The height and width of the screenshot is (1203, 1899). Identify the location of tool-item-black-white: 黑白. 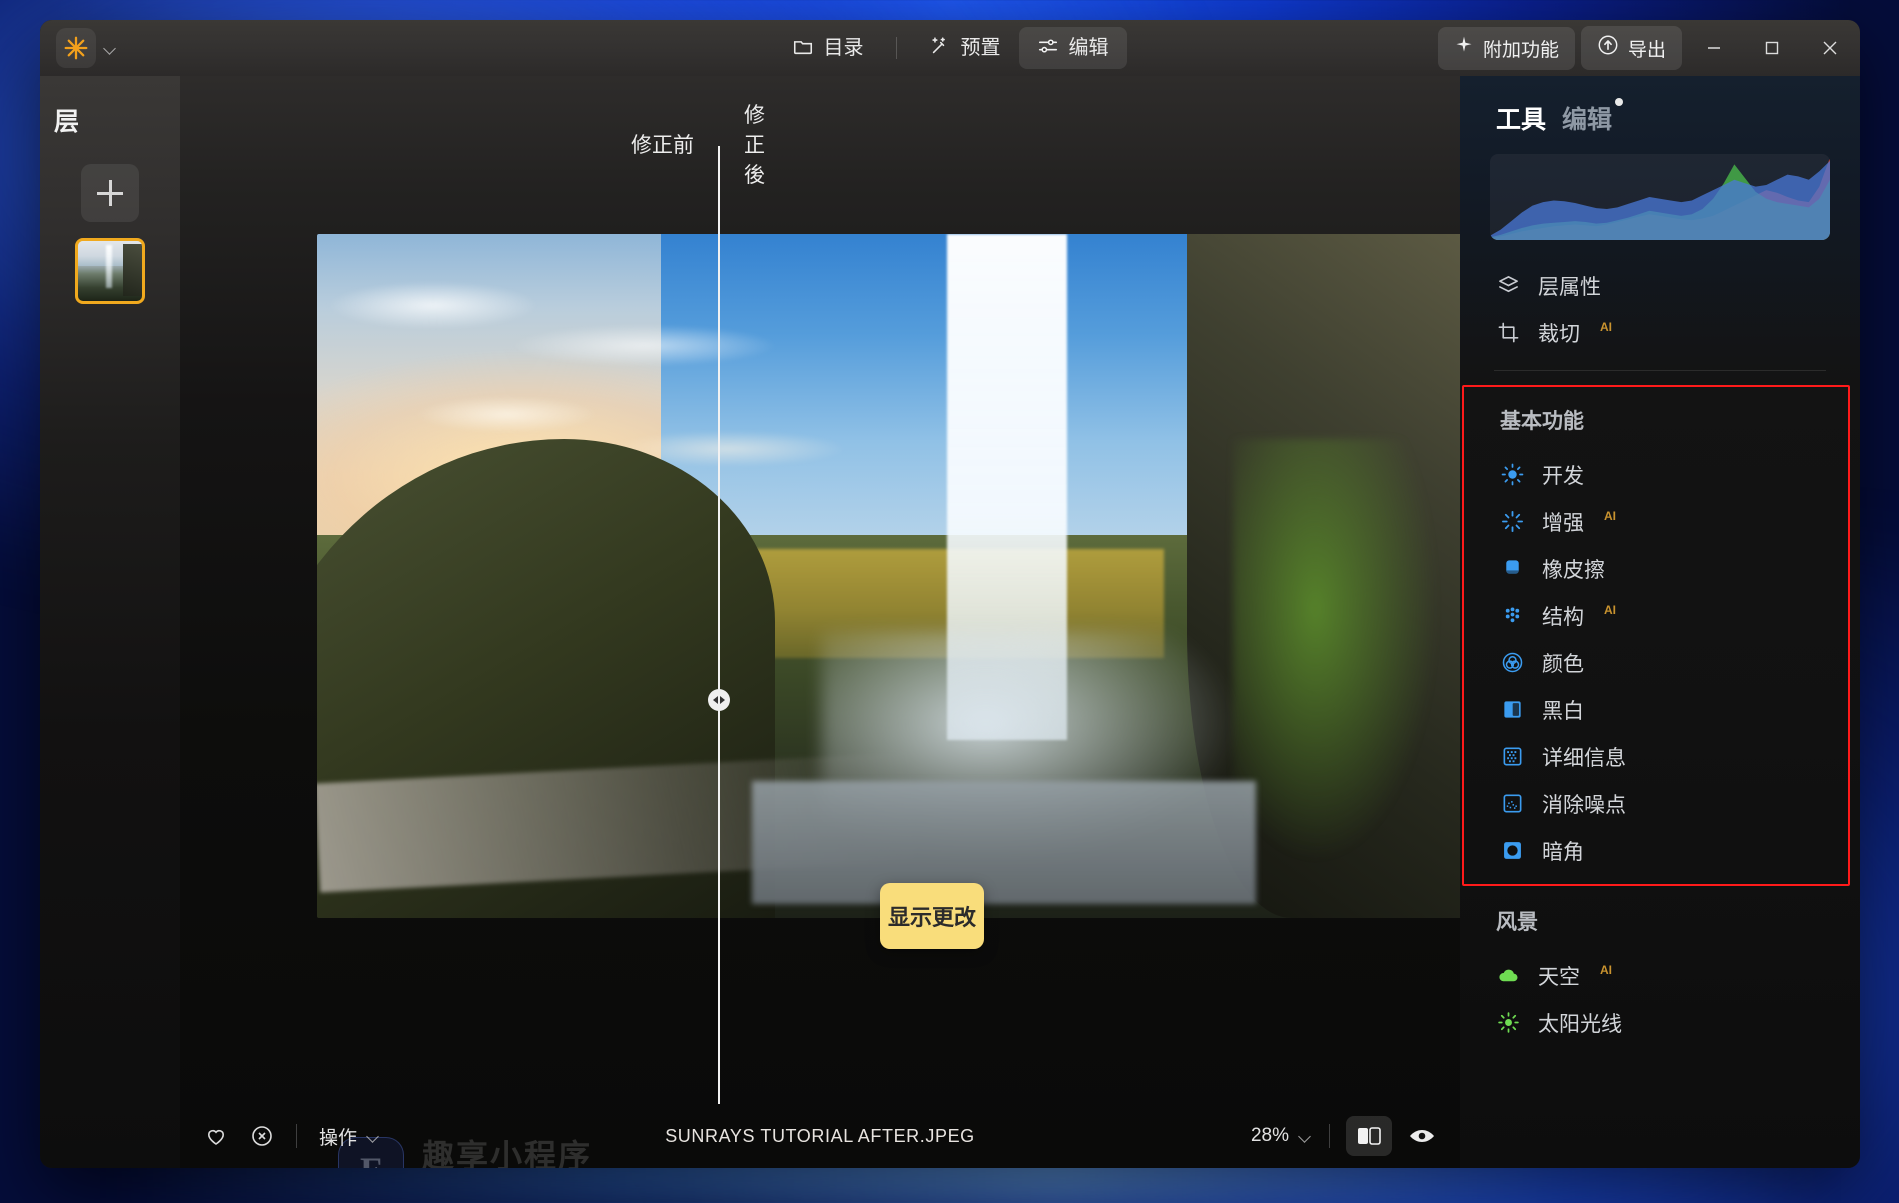
(1656, 709).